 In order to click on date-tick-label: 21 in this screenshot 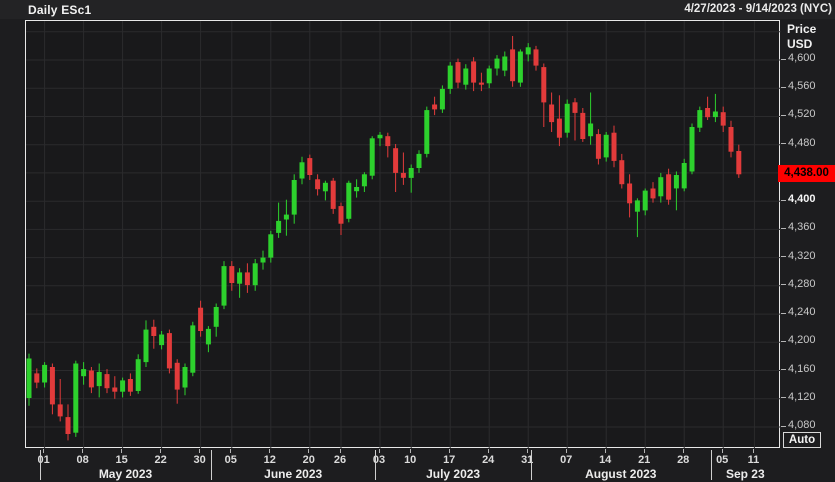, I will do `click(644, 460)`.